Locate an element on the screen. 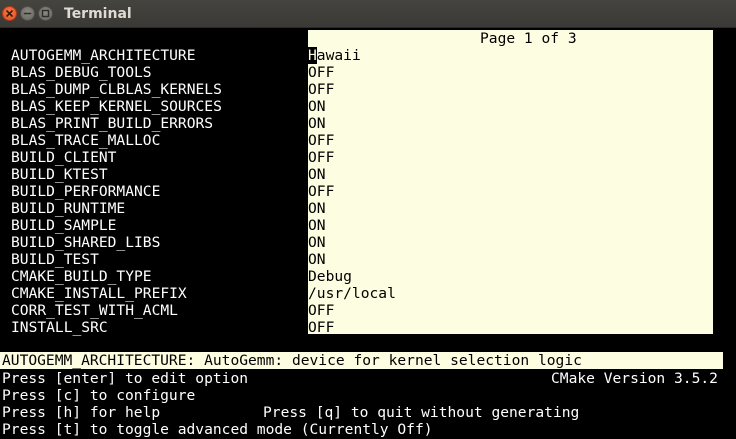  option-name: BUILD_KTEST is located at coordinates (59, 174).